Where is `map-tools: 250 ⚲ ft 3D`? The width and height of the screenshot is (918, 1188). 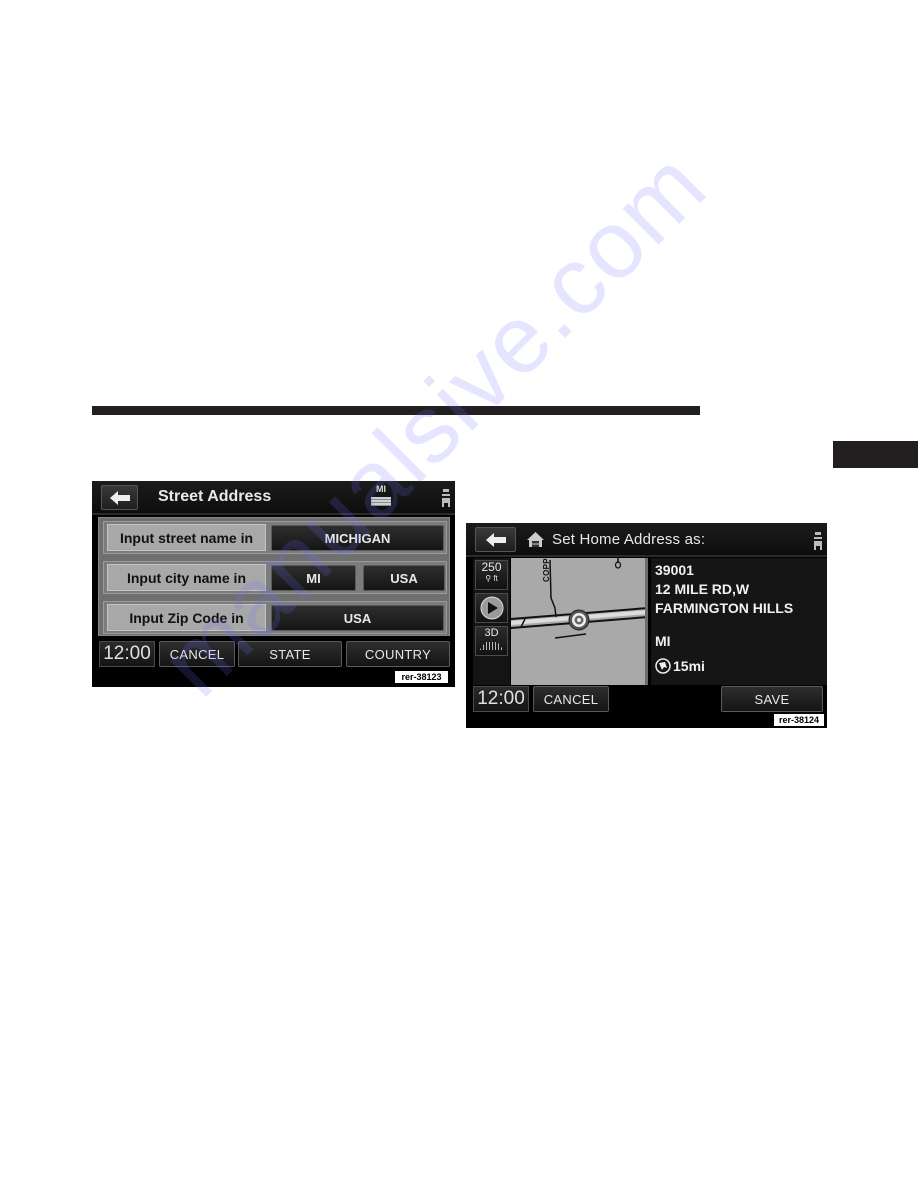
map-tools: 250 ⚲ ft 3D is located at coordinates (491, 621).